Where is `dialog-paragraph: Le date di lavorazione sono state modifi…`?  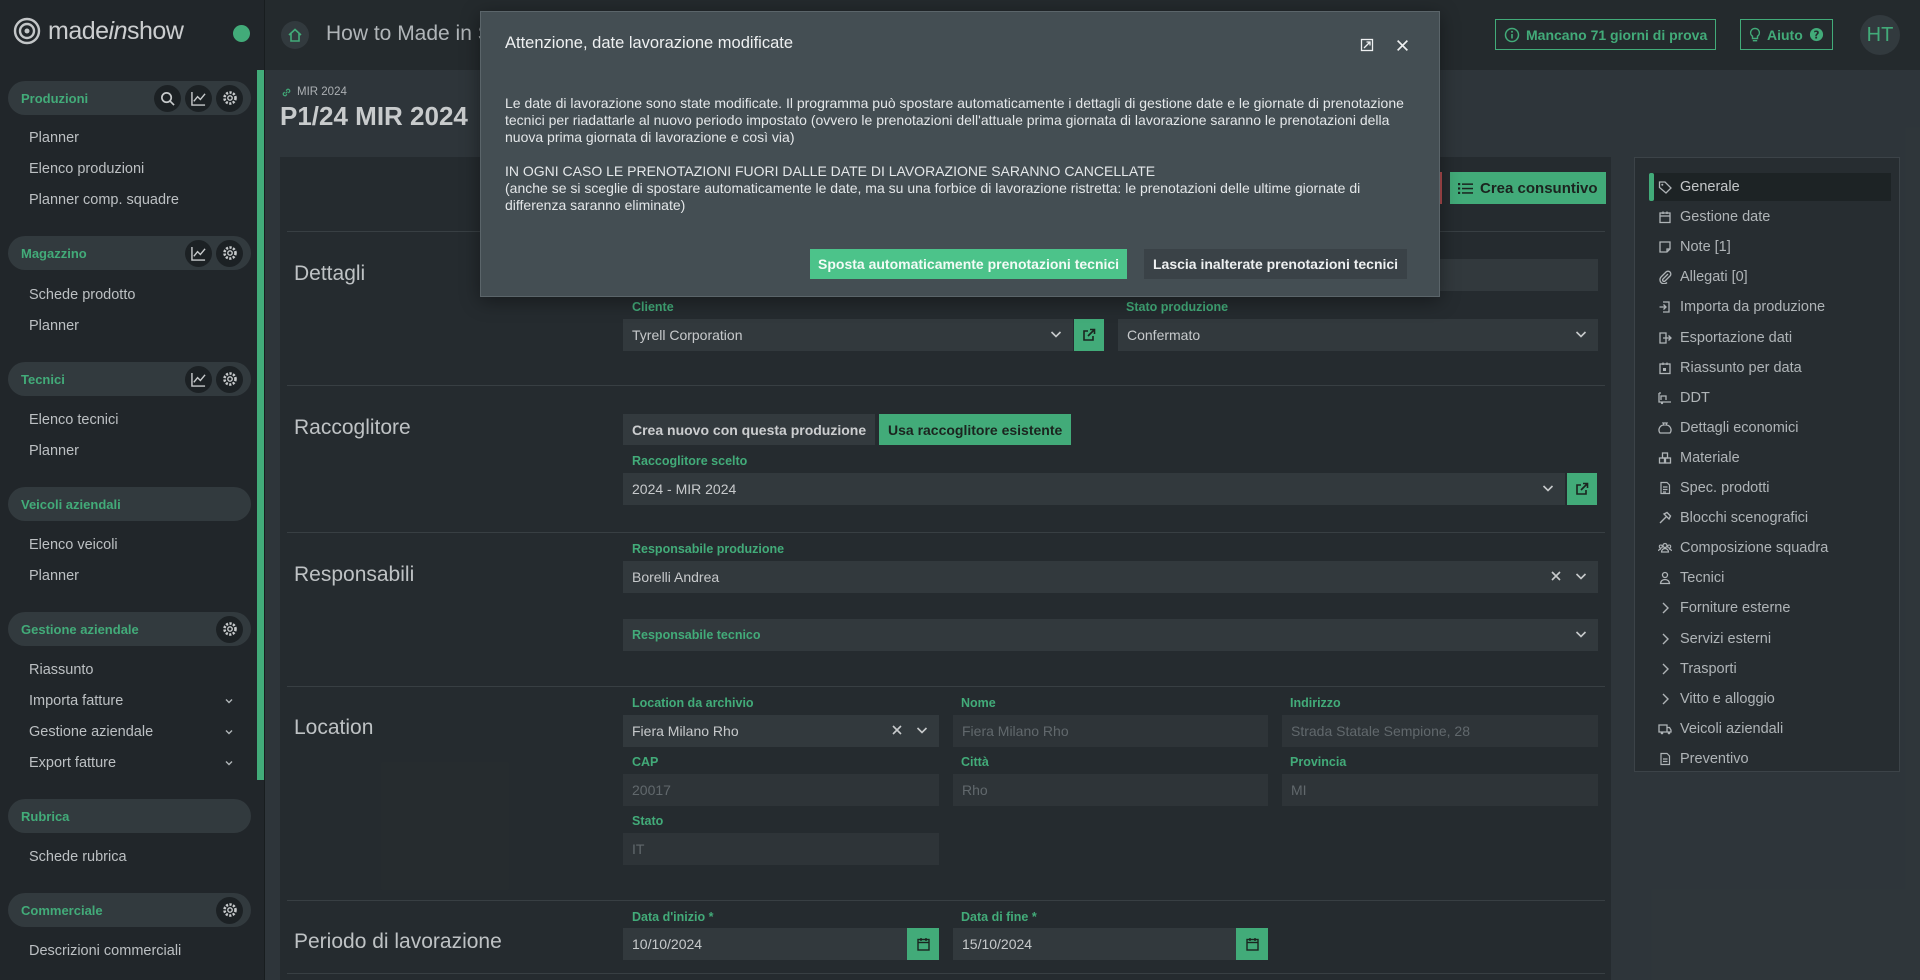
dialog-paragraph: Le date di lavorazione sono state modifi… is located at coordinates (954, 120).